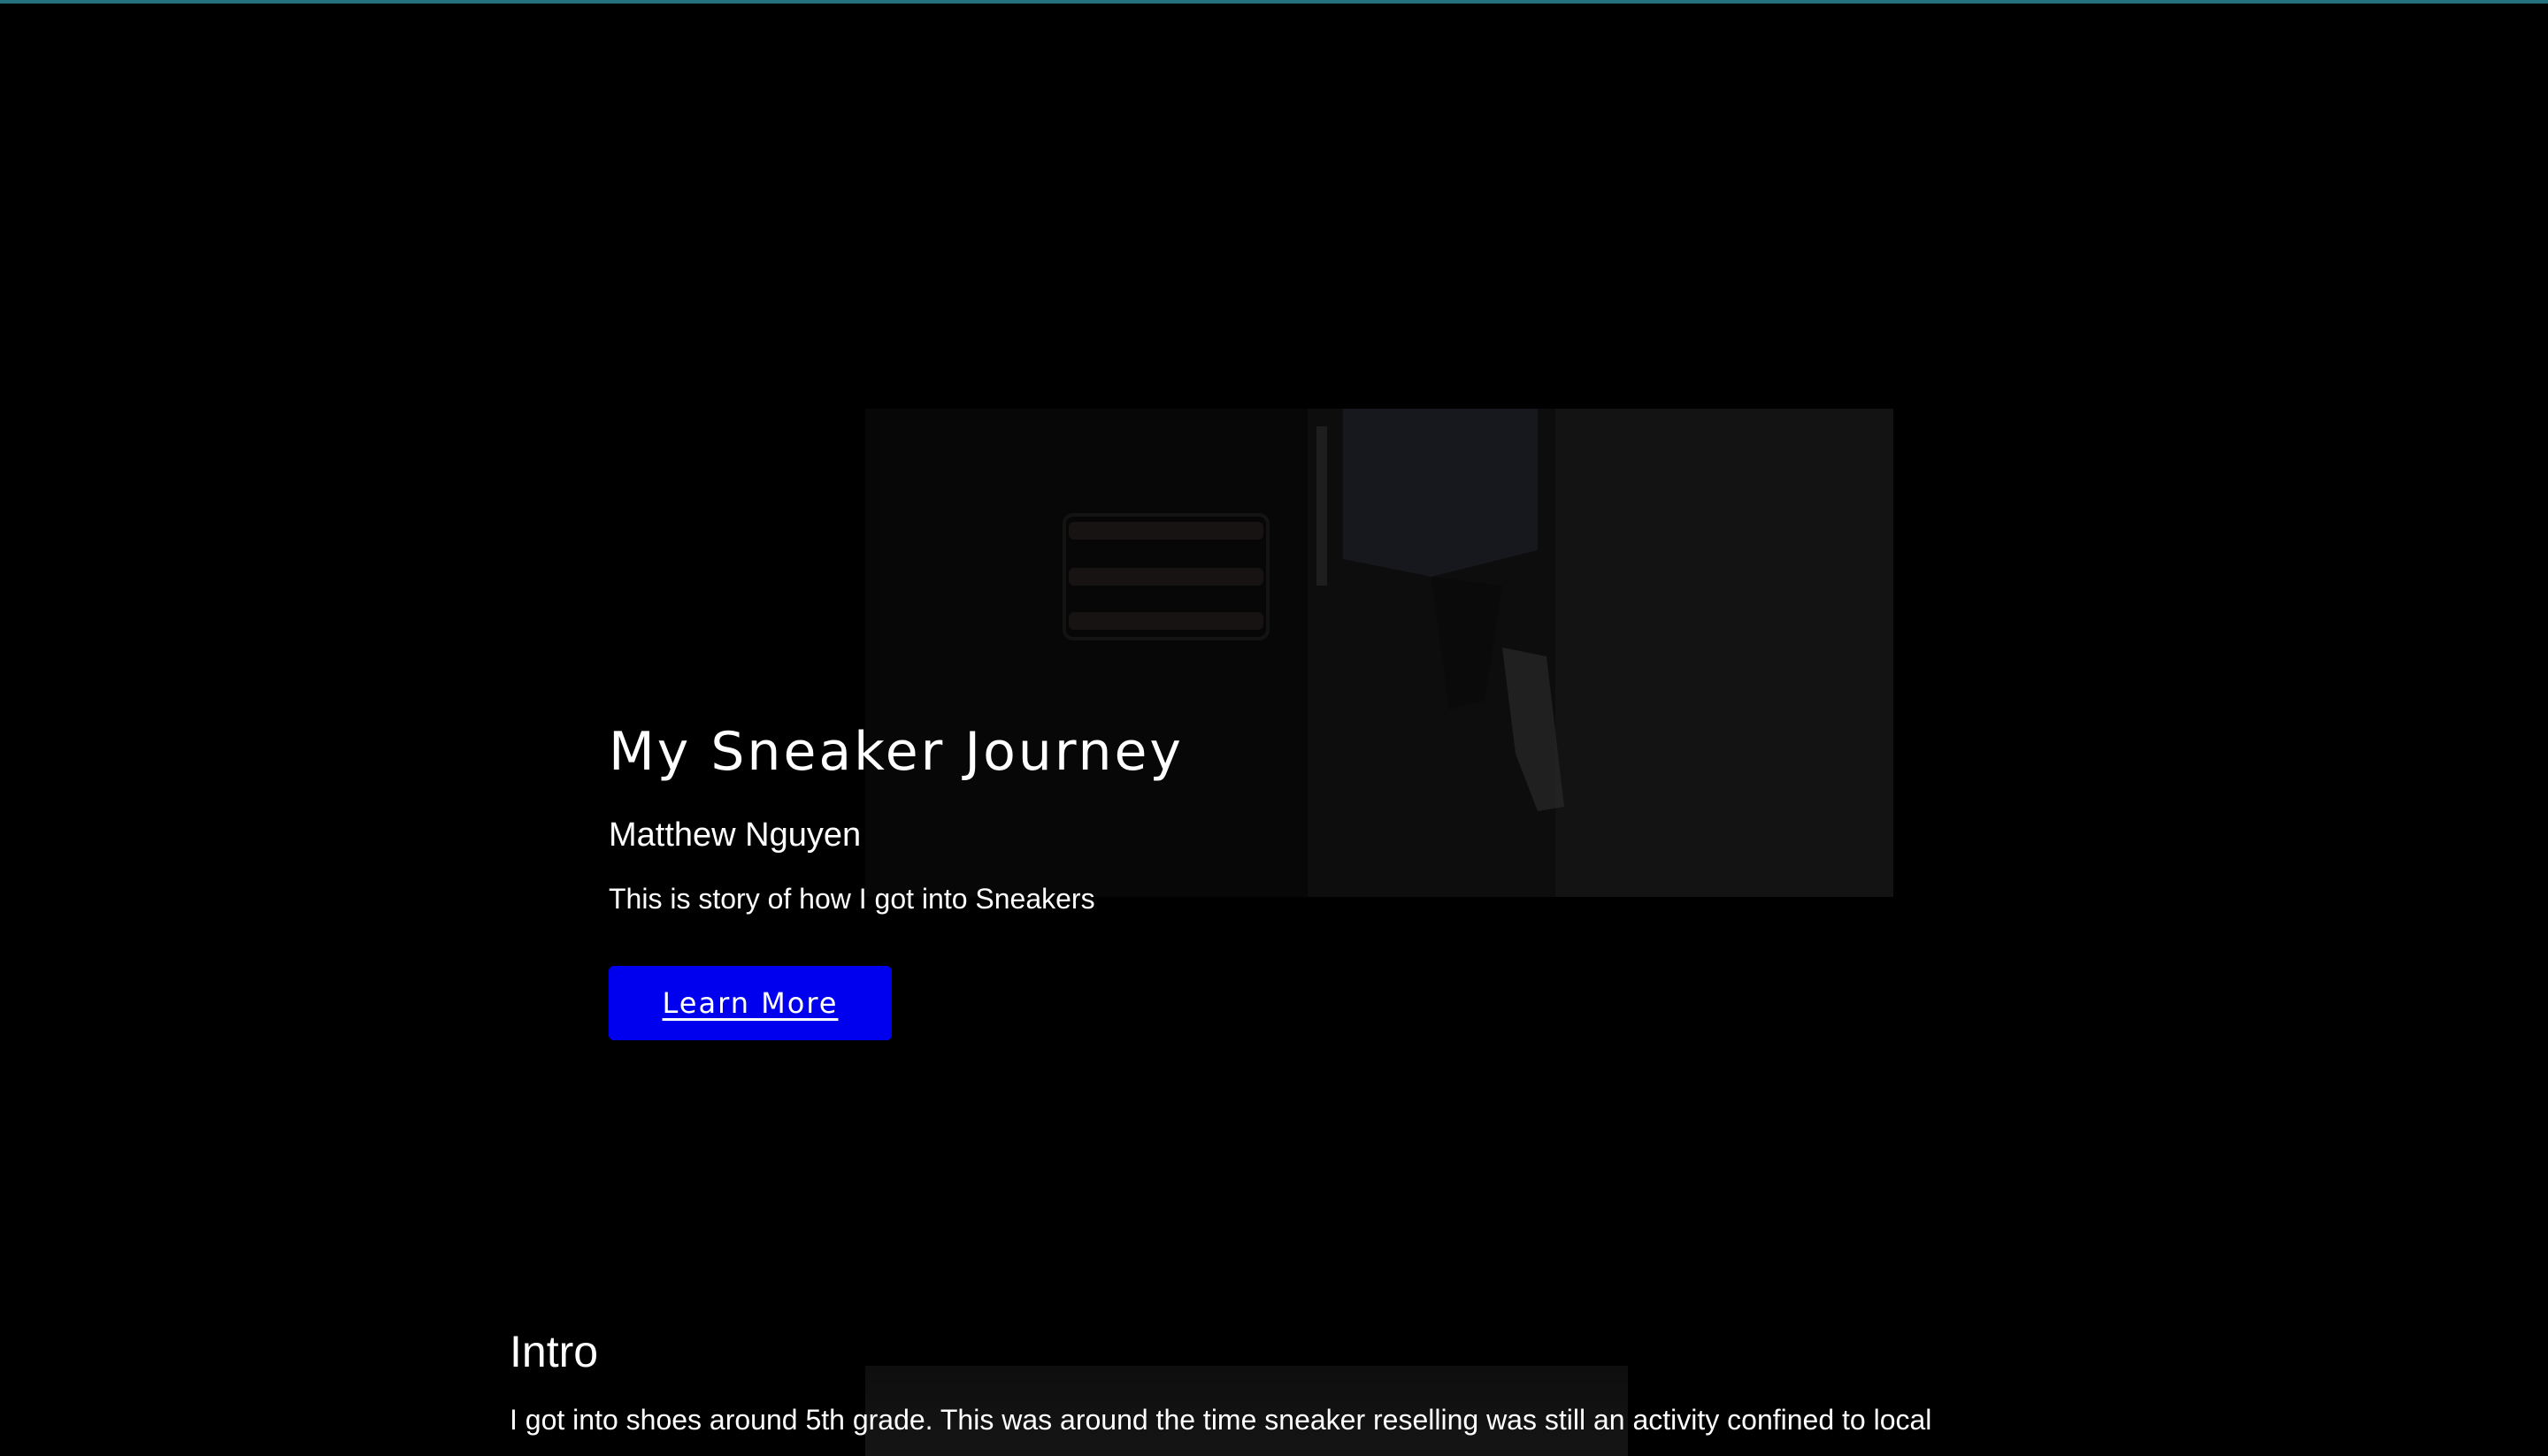 This screenshot has width=2548, height=1456. What do you see at coordinates (751, 1003) in the screenshot?
I see `learn-more-button: Learn More` at bounding box center [751, 1003].